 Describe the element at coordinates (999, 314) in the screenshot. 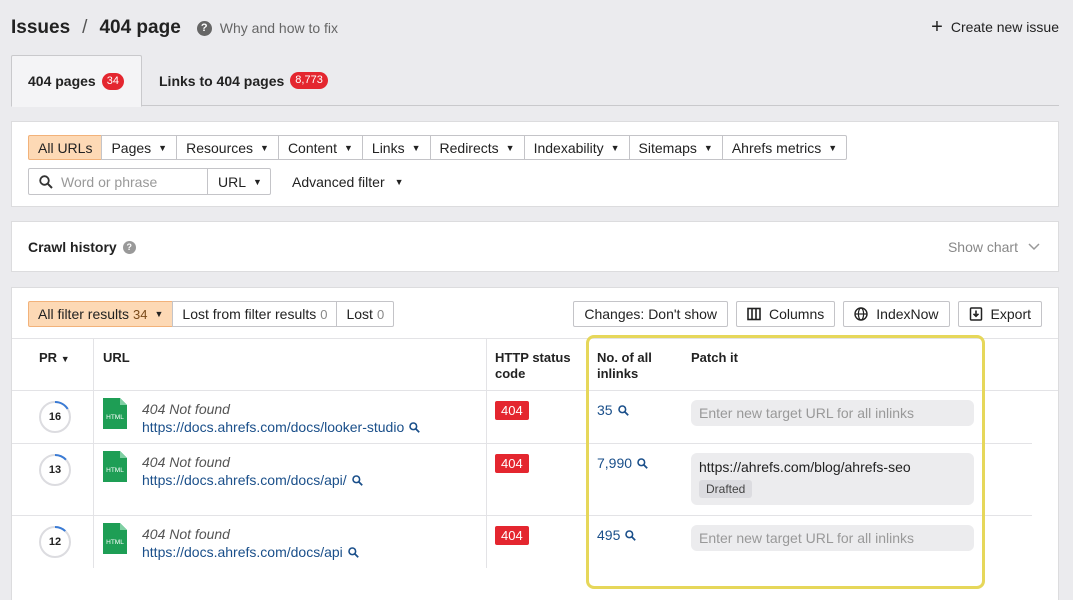

I see `export-button: Export` at that location.